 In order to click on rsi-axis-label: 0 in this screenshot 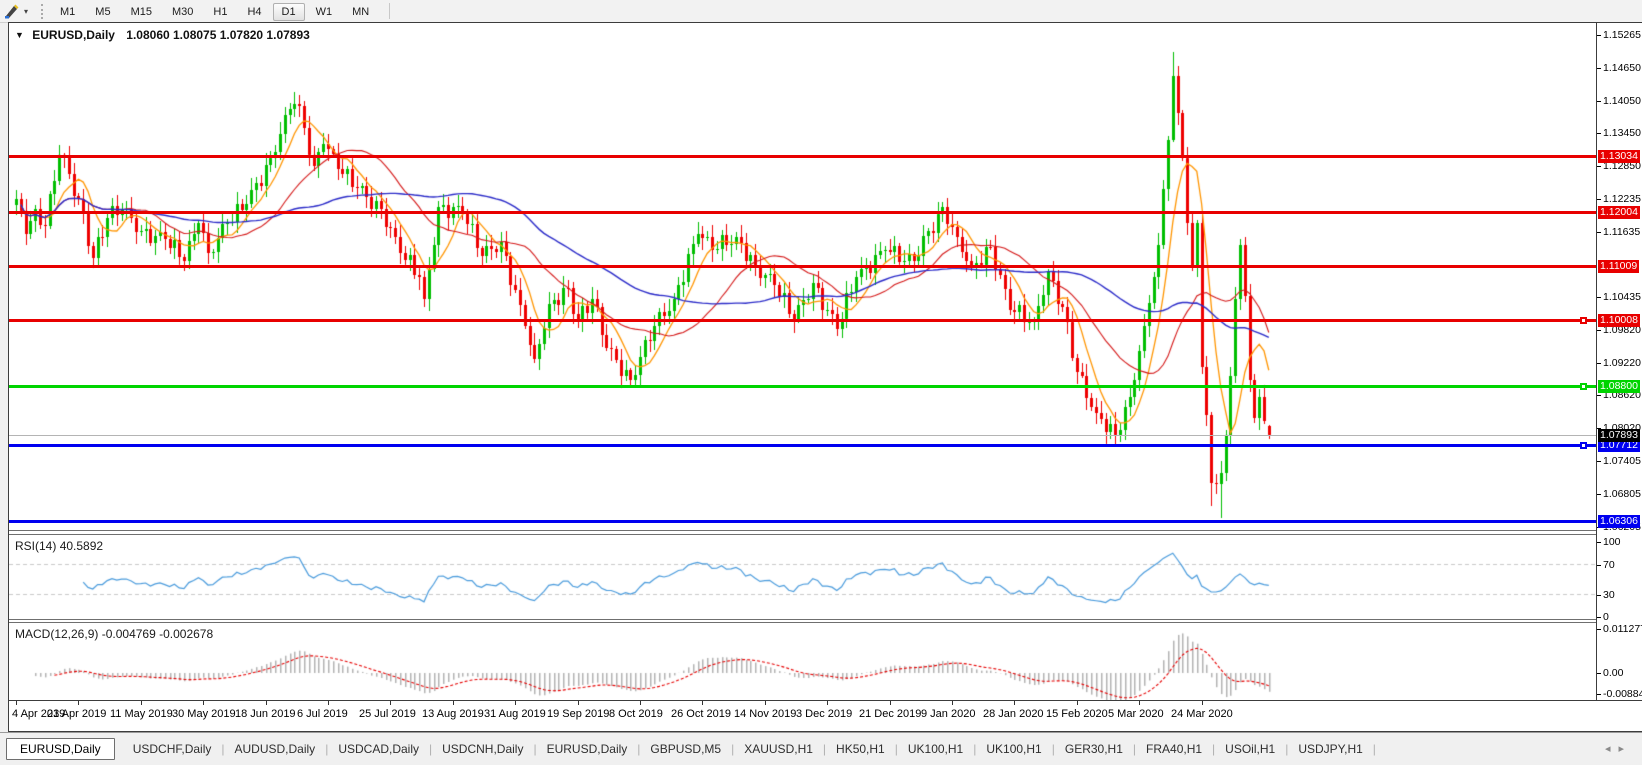, I will do `click(1606, 617)`.